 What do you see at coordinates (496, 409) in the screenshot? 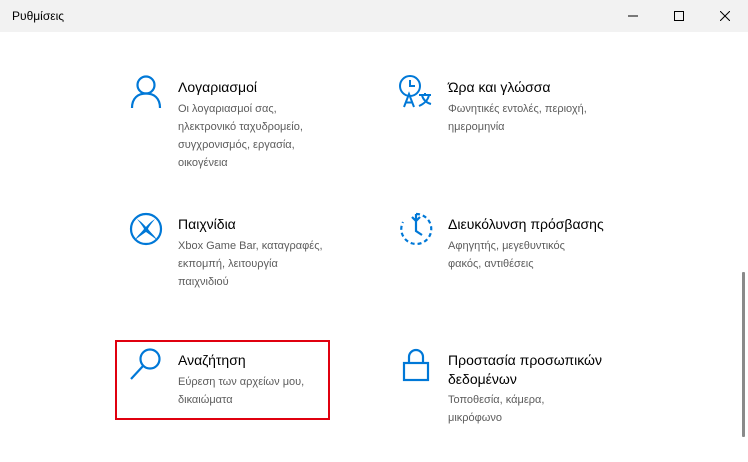
I see `tile-description: Τοποθεσία, κάμερα, μικρόφωνο` at bounding box center [496, 409].